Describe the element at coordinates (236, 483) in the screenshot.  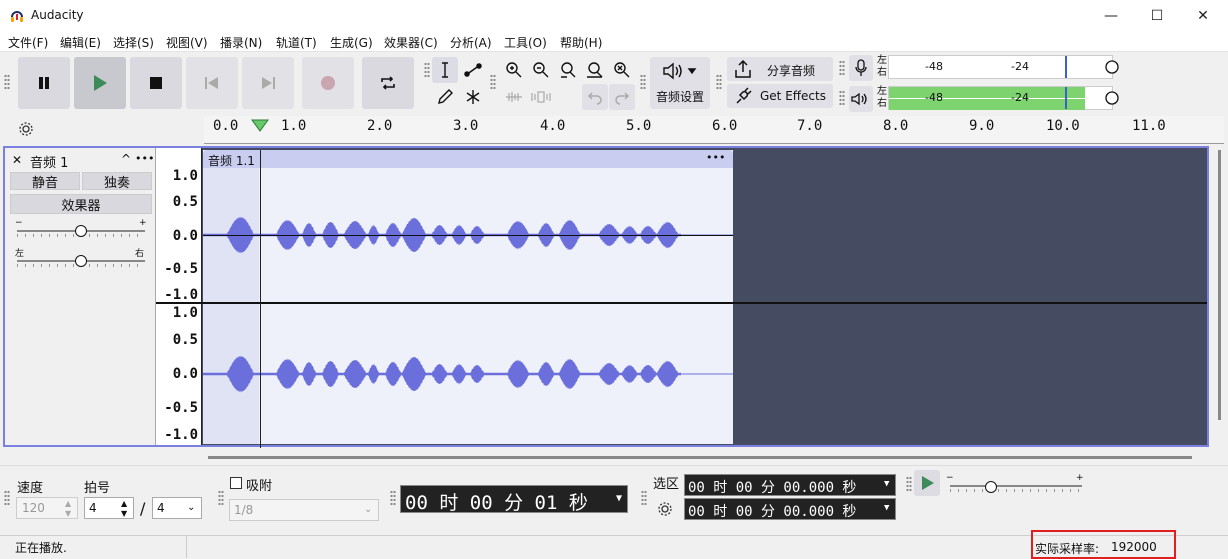
I see `snap-checkbox` at that location.